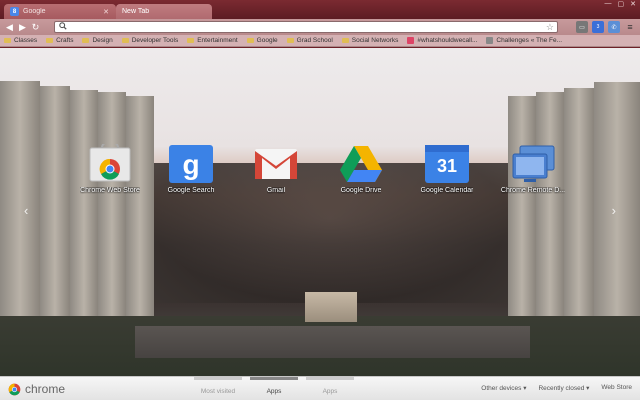  What do you see at coordinates (276, 164) in the screenshot?
I see `gmail-icon` at bounding box center [276, 164].